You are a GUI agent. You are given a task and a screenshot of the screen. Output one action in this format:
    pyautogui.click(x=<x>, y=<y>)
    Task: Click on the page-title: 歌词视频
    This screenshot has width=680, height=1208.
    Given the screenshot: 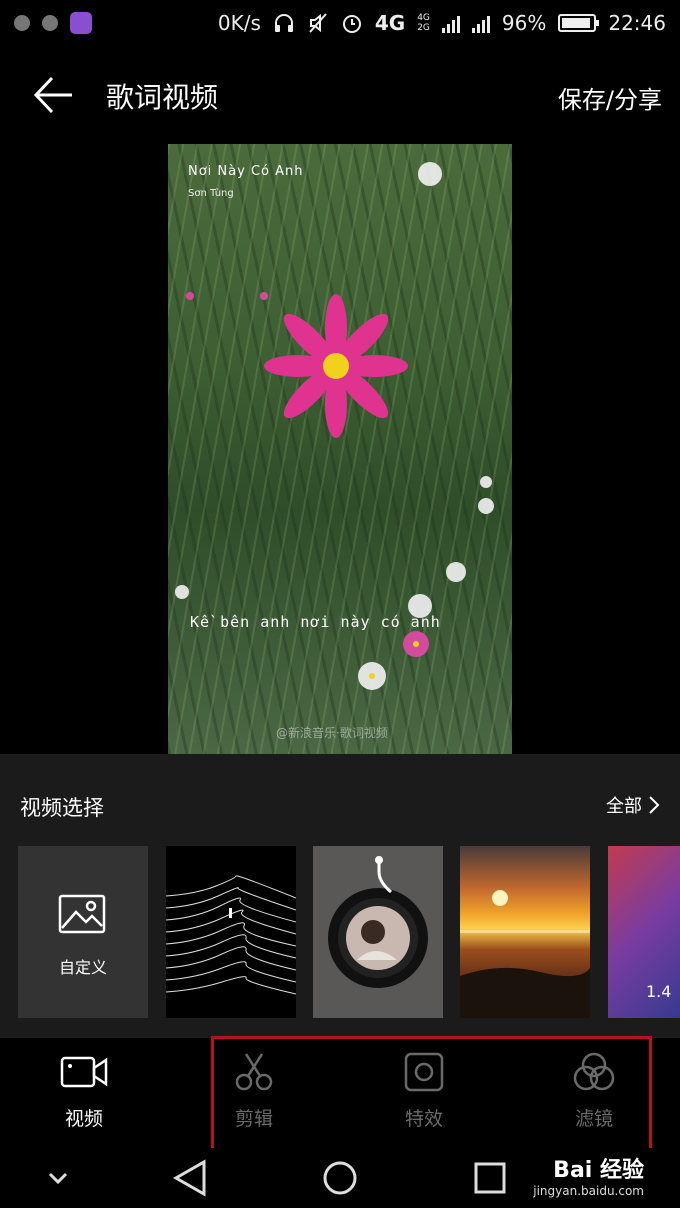 What is the action you would take?
    pyautogui.click(x=162, y=97)
    